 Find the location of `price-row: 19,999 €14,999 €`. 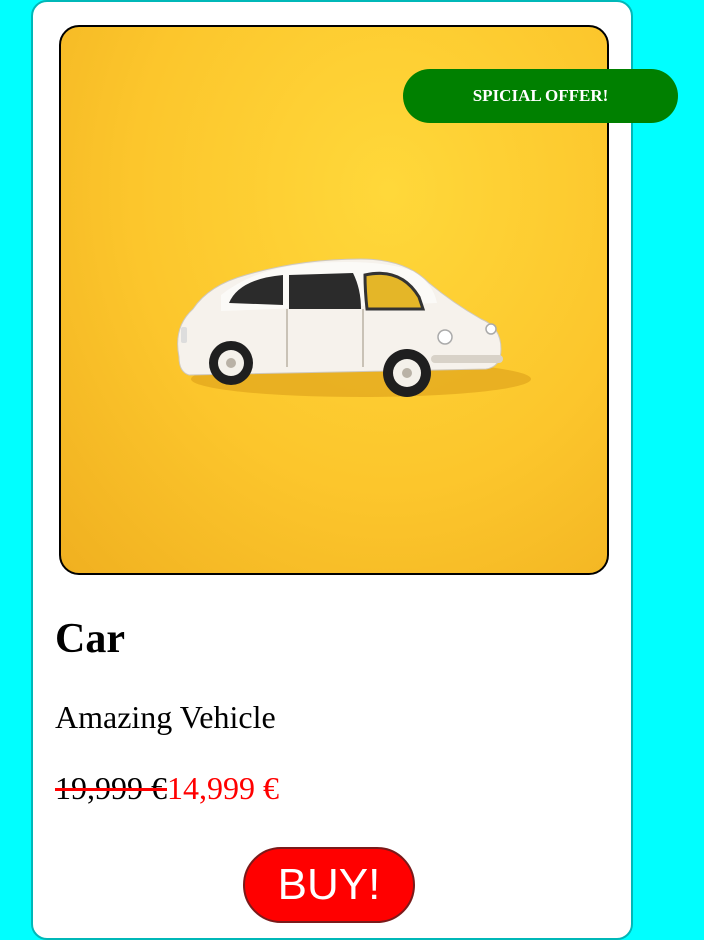

price-row: 19,999 €14,999 € is located at coordinates (167, 788).